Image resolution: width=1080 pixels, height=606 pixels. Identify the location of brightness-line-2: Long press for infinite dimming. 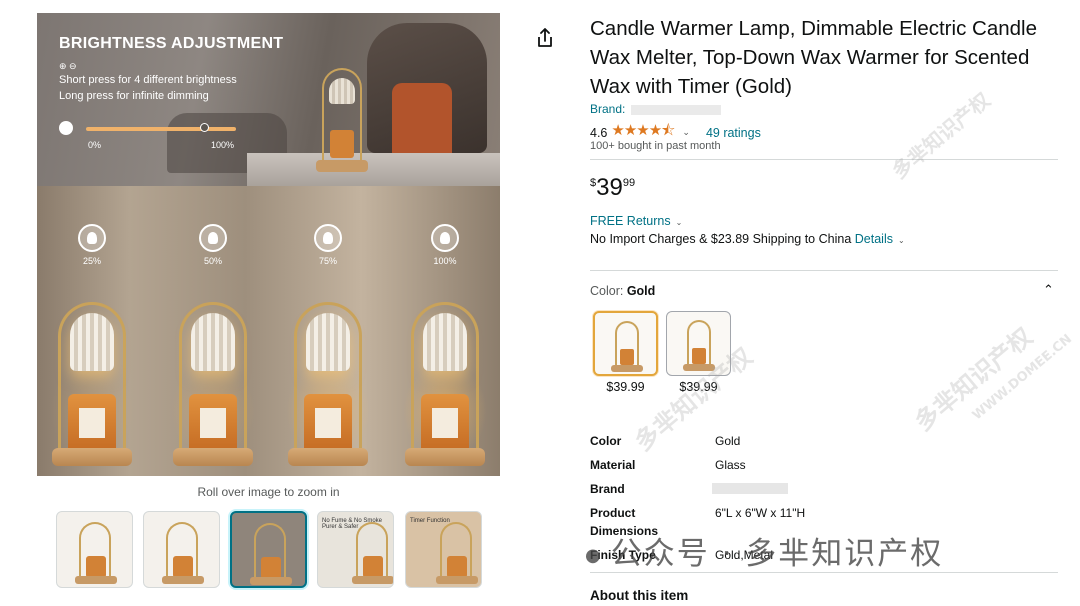
(134, 96).